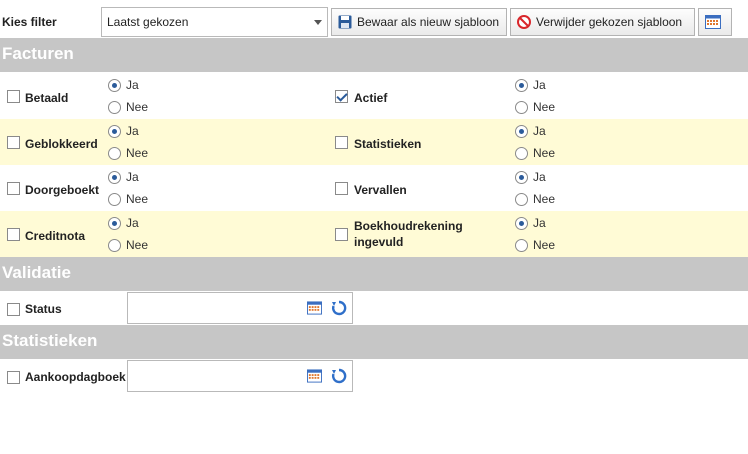  I want to click on delete-template-button: Verwijder gekozen sjabloon, so click(602, 22).